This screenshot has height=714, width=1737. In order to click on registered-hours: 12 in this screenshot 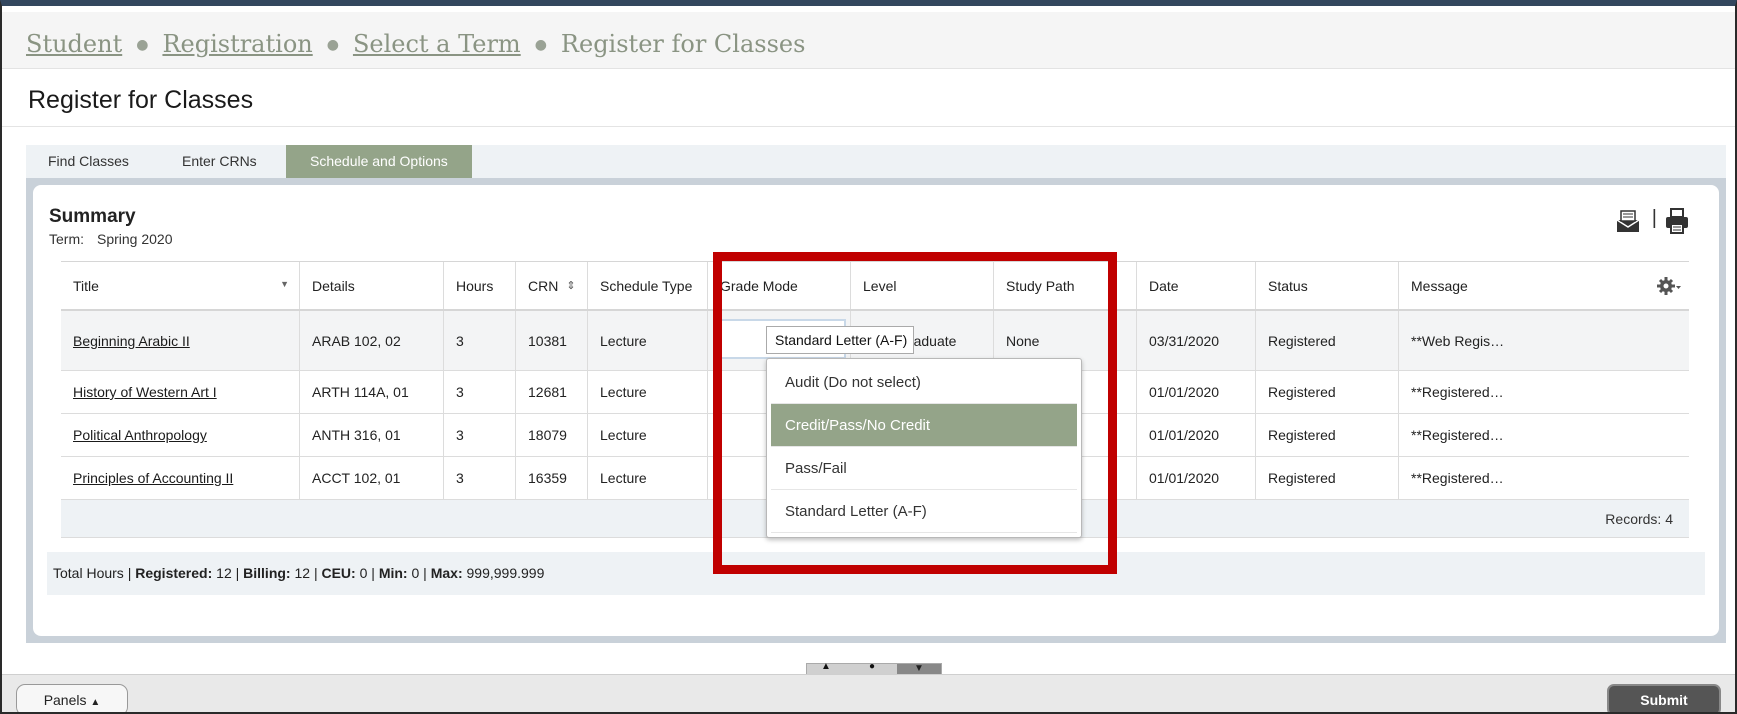, I will do `click(224, 573)`.